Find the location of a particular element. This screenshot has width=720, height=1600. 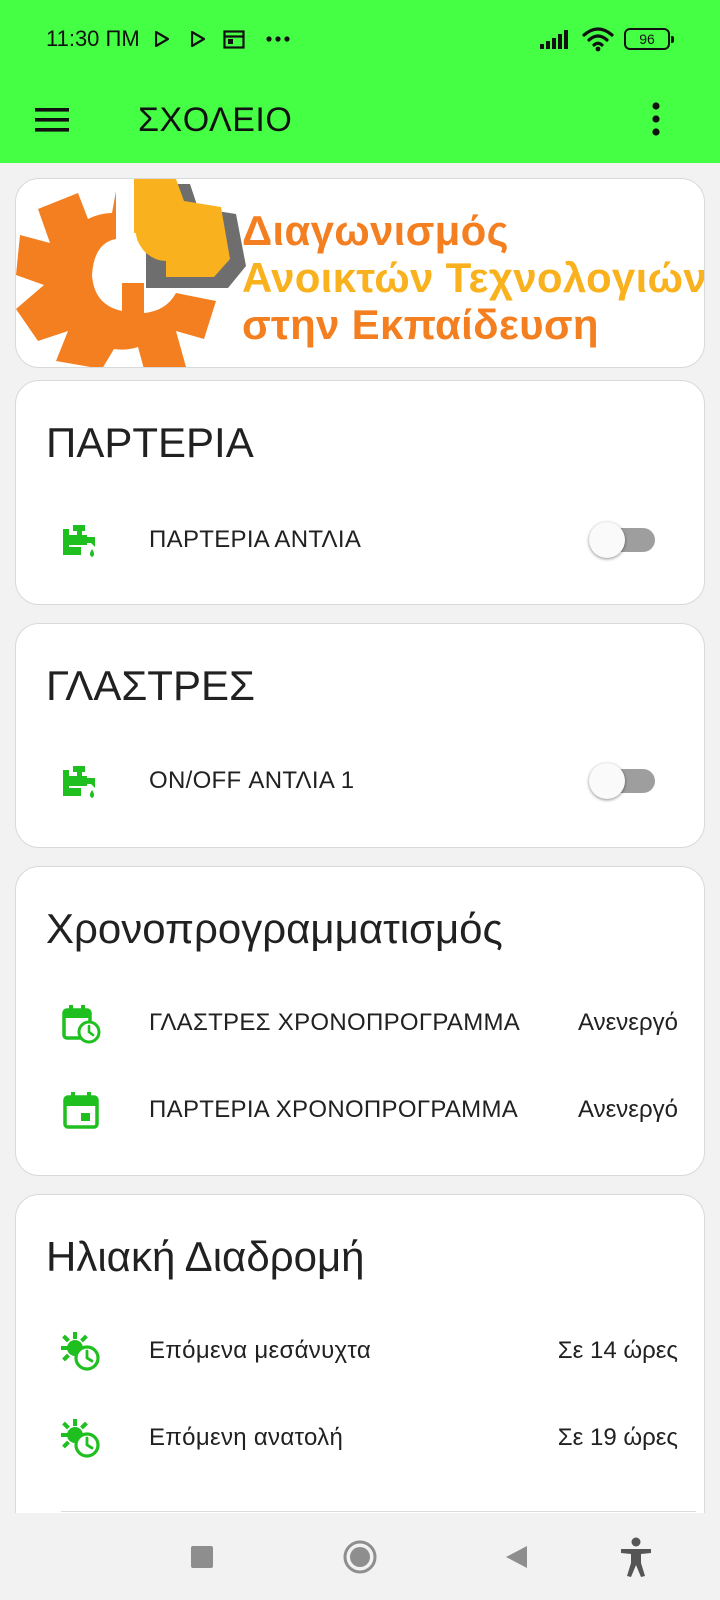

calendar-clock-icon is located at coordinates (81, 1024).